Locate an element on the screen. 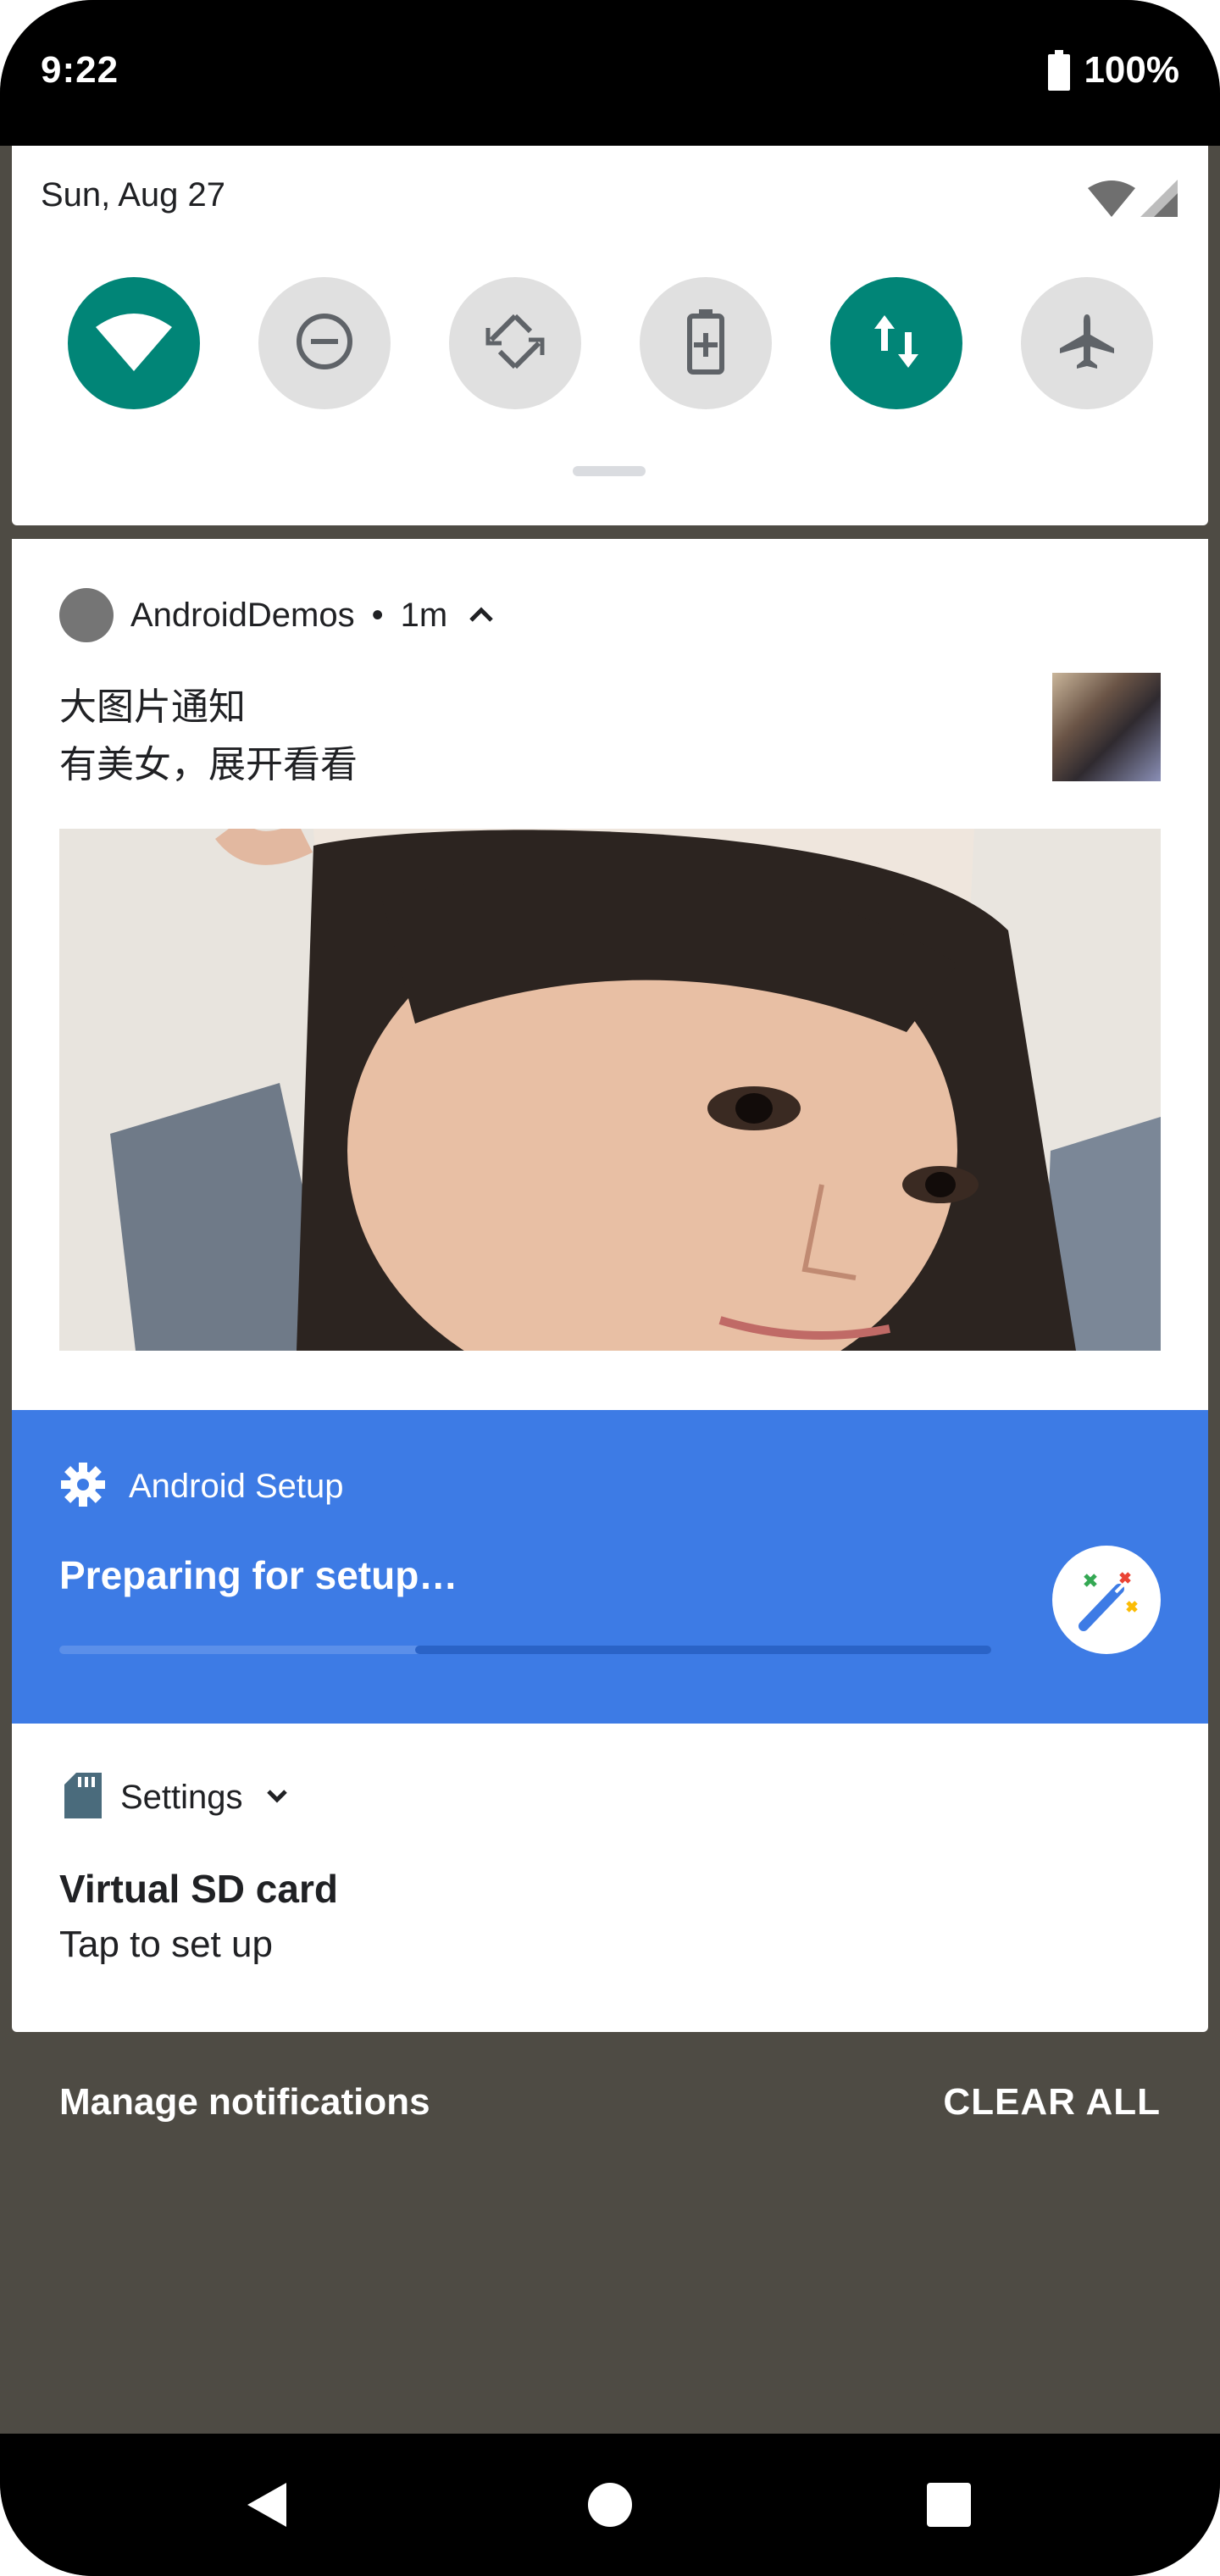 This screenshot has height=2576, width=1220. back-icon is located at coordinates (267, 2505).